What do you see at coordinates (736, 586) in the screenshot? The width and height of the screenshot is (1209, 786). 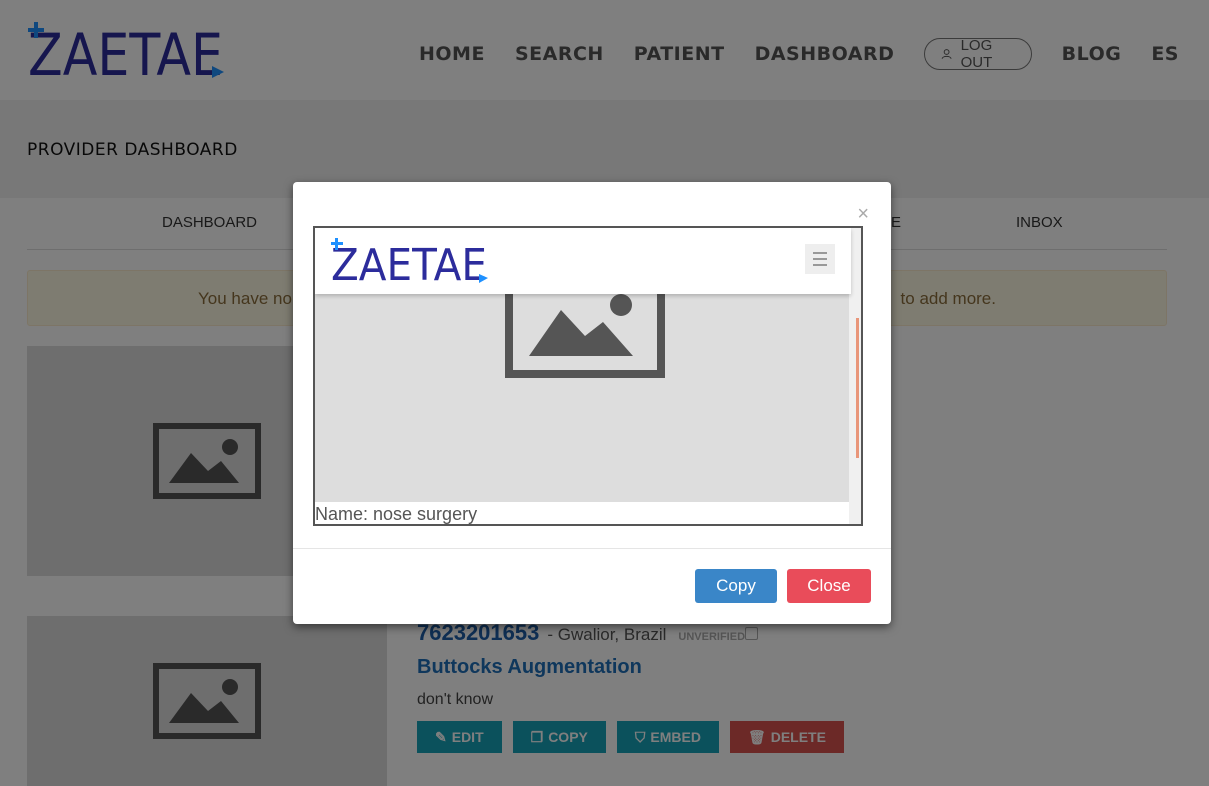 I see `copy-embed-button: Copy` at bounding box center [736, 586].